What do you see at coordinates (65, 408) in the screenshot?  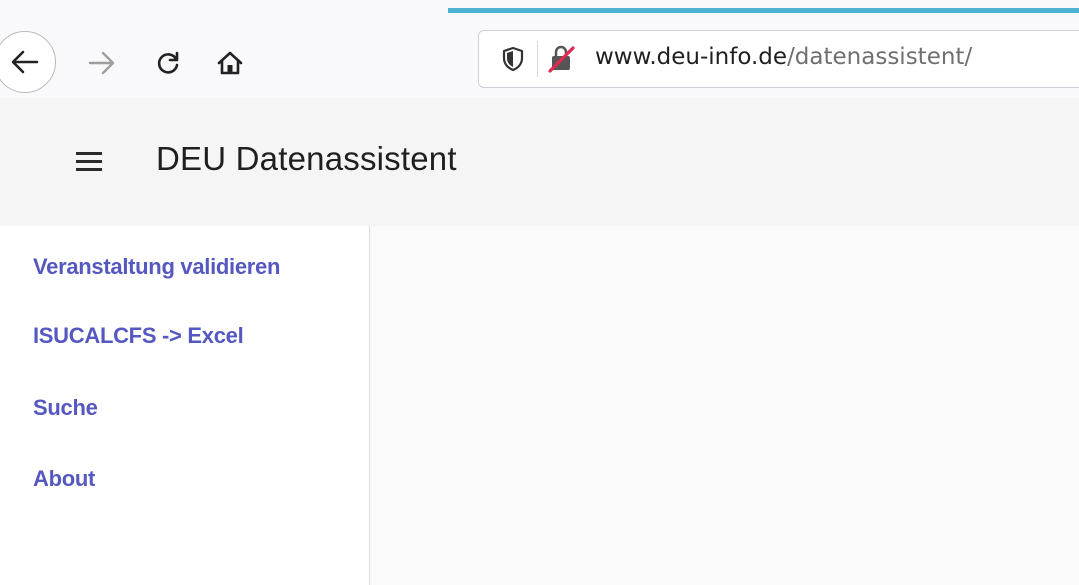 I see `sidebar-item-suche: Suche` at bounding box center [65, 408].